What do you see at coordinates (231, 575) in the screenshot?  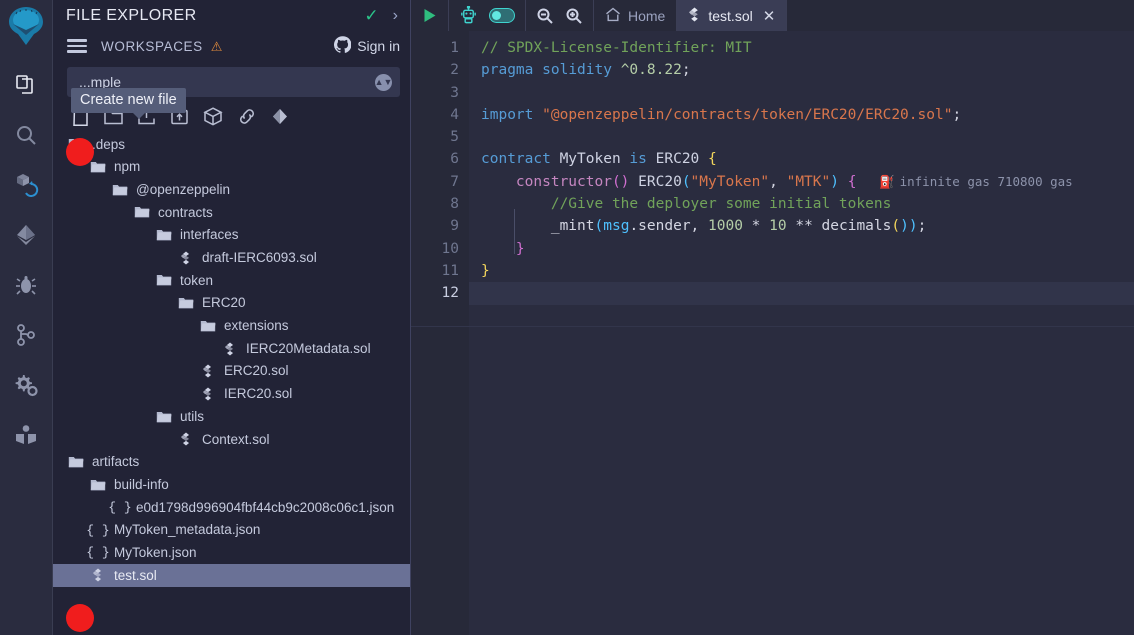 I see `tree-item-test-sol: test.sol` at bounding box center [231, 575].